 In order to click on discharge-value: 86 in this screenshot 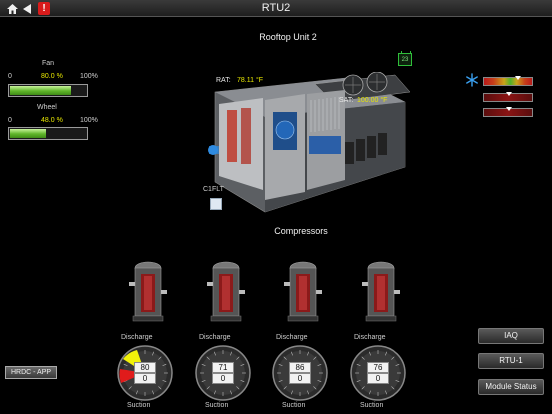, I will do `click(300, 367)`.